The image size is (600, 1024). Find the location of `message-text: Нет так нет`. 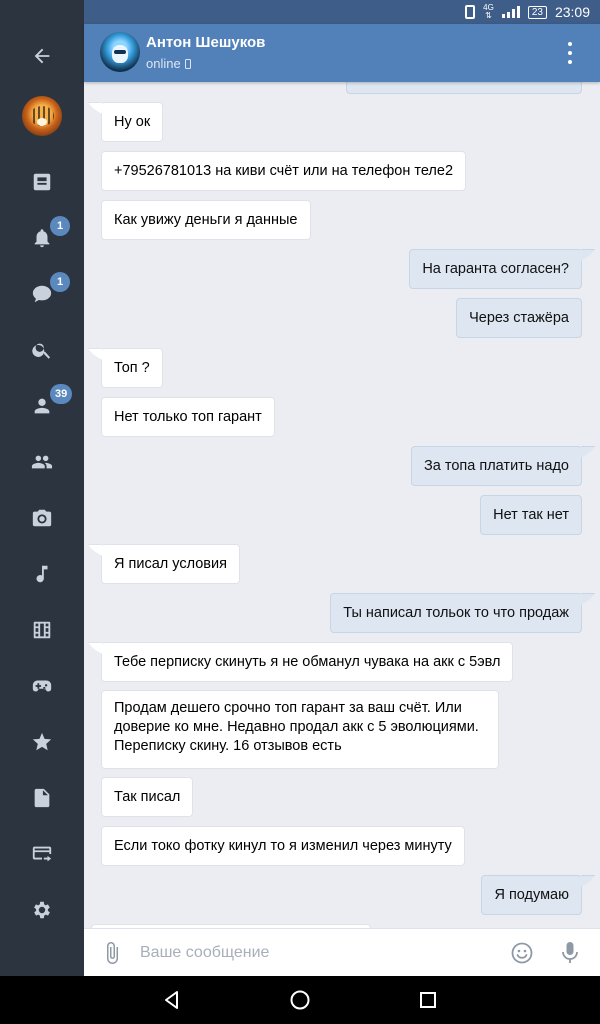

message-text: Нет так нет is located at coordinates (531, 514).